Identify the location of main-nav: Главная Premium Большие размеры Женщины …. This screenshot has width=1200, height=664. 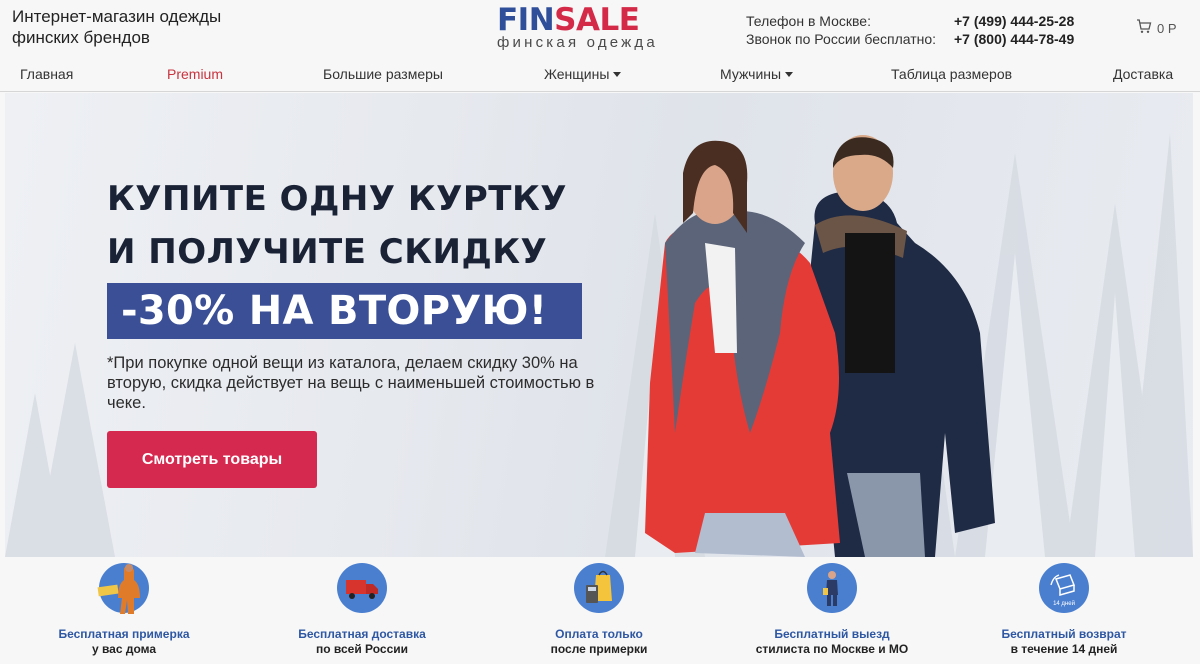
(600, 75).